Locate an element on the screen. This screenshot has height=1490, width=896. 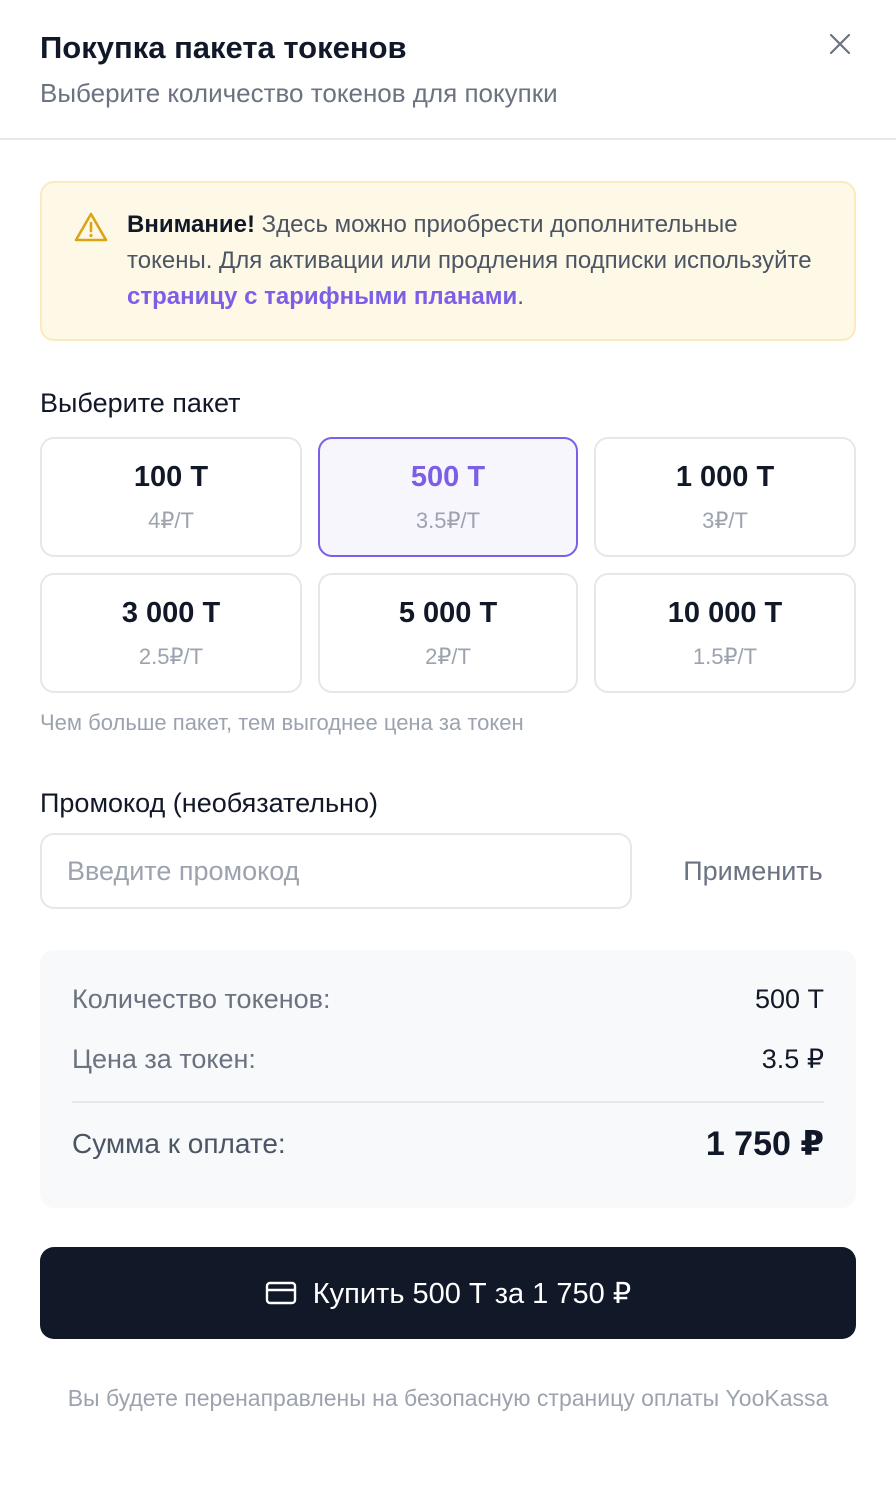
buy-button-label: Купить 500 Т за 1 750 ₽ is located at coordinates (472, 1293).